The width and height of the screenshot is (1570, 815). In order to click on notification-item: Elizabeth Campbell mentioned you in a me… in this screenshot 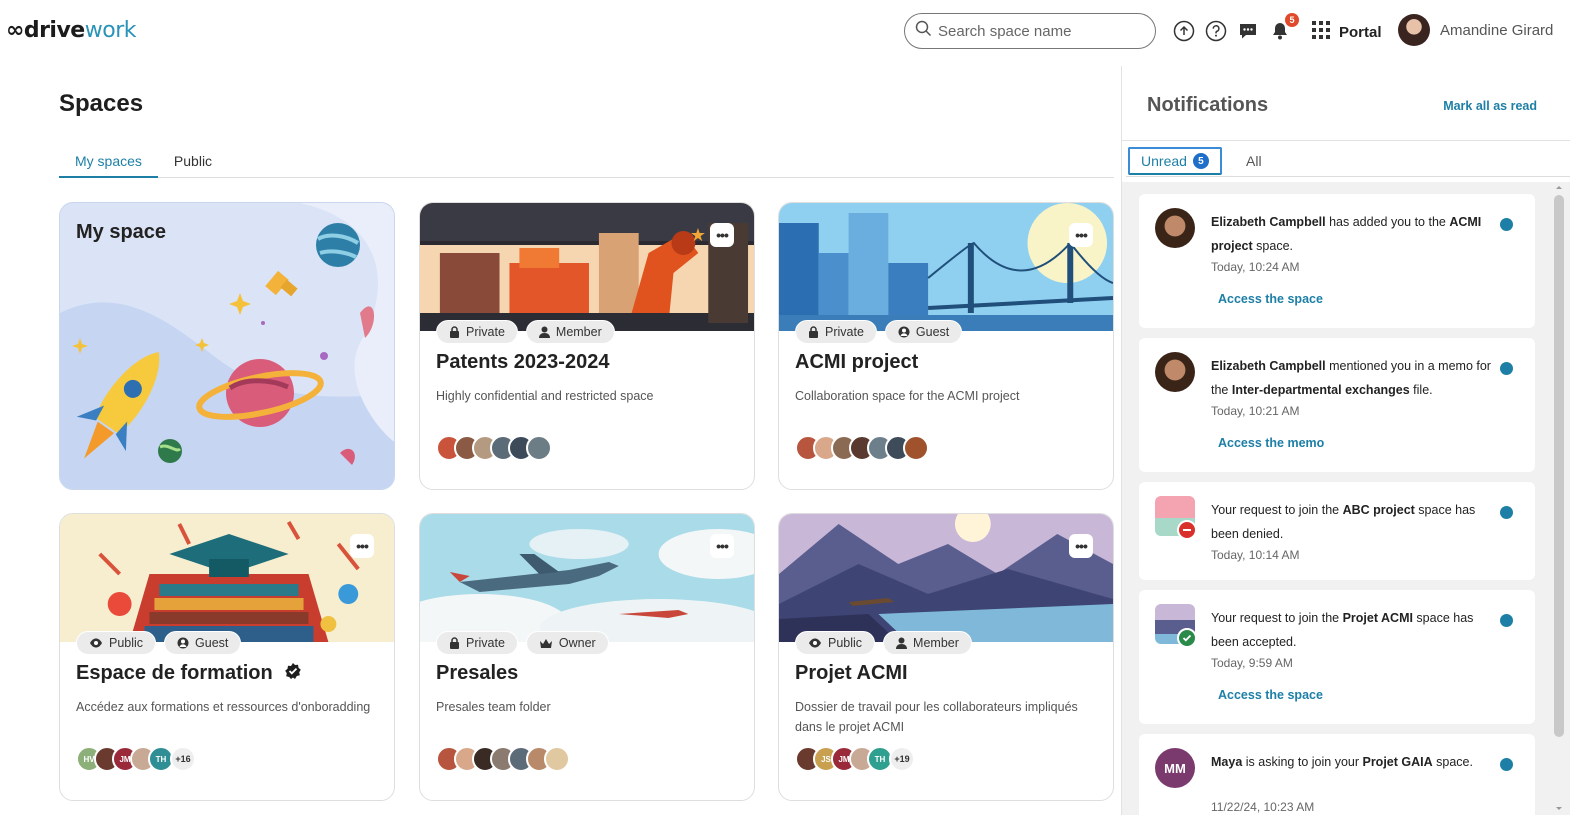, I will do `click(1337, 405)`.